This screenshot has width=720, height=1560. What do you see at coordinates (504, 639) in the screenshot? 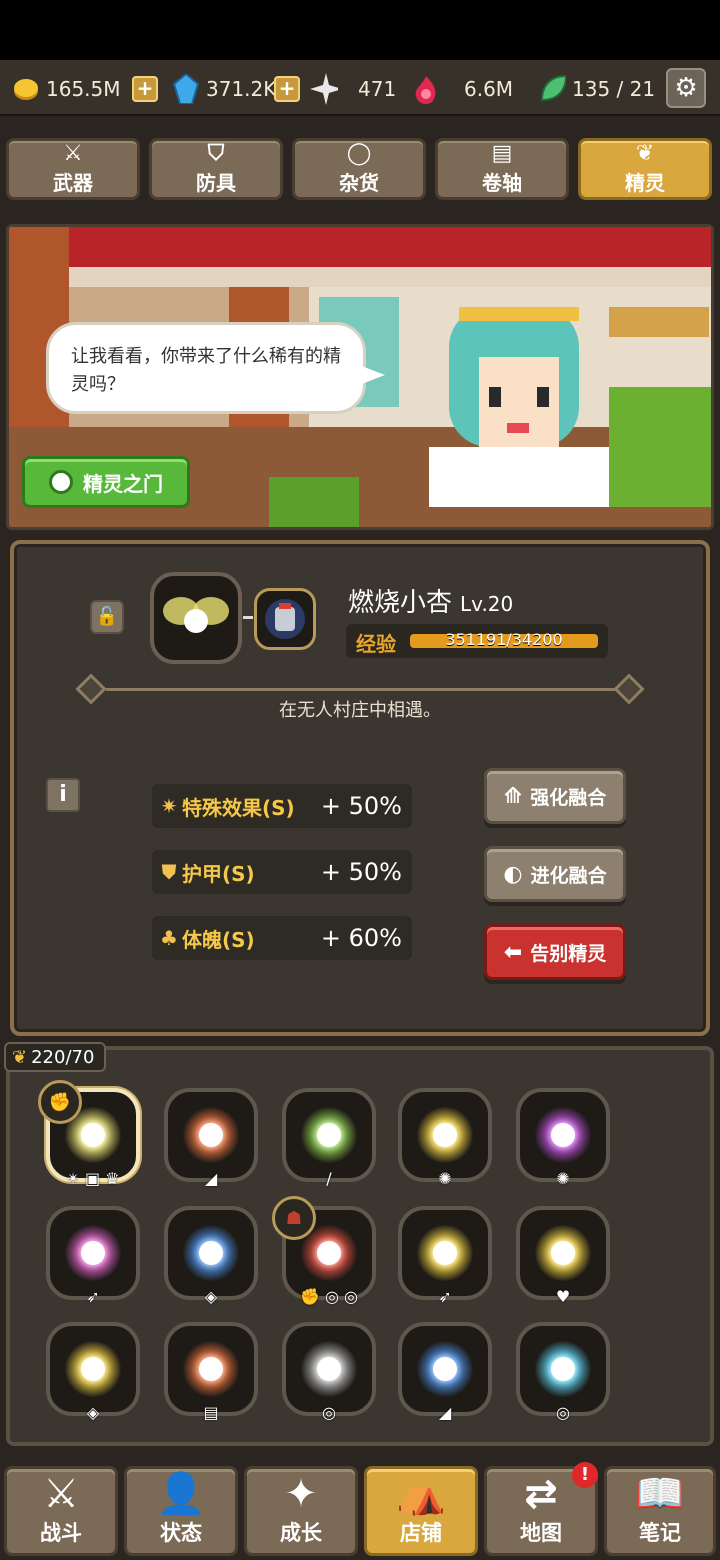
I see `exp-value: 351191/34200` at bounding box center [504, 639].